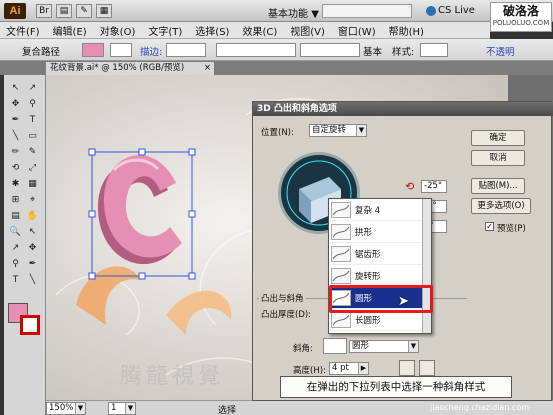 This screenshot has width=553, height=415. I want to click on scale-tool-icon: ⤢, so click(32, 168).